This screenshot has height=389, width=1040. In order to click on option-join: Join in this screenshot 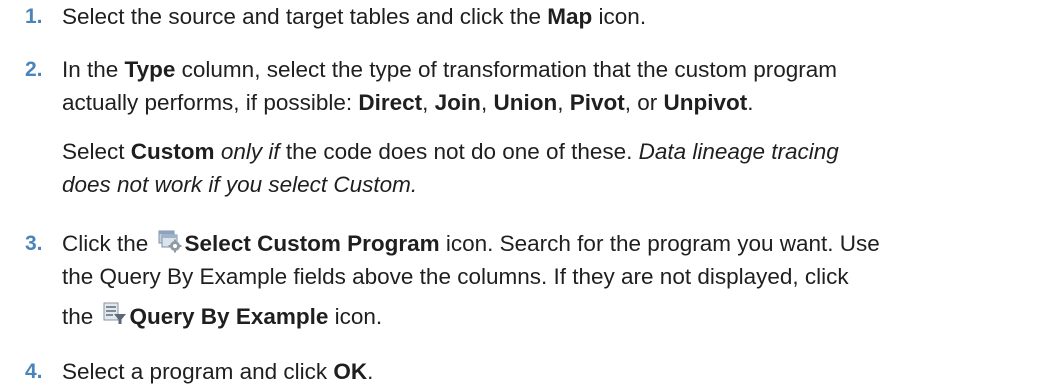, I will do `click(457, 102)`.